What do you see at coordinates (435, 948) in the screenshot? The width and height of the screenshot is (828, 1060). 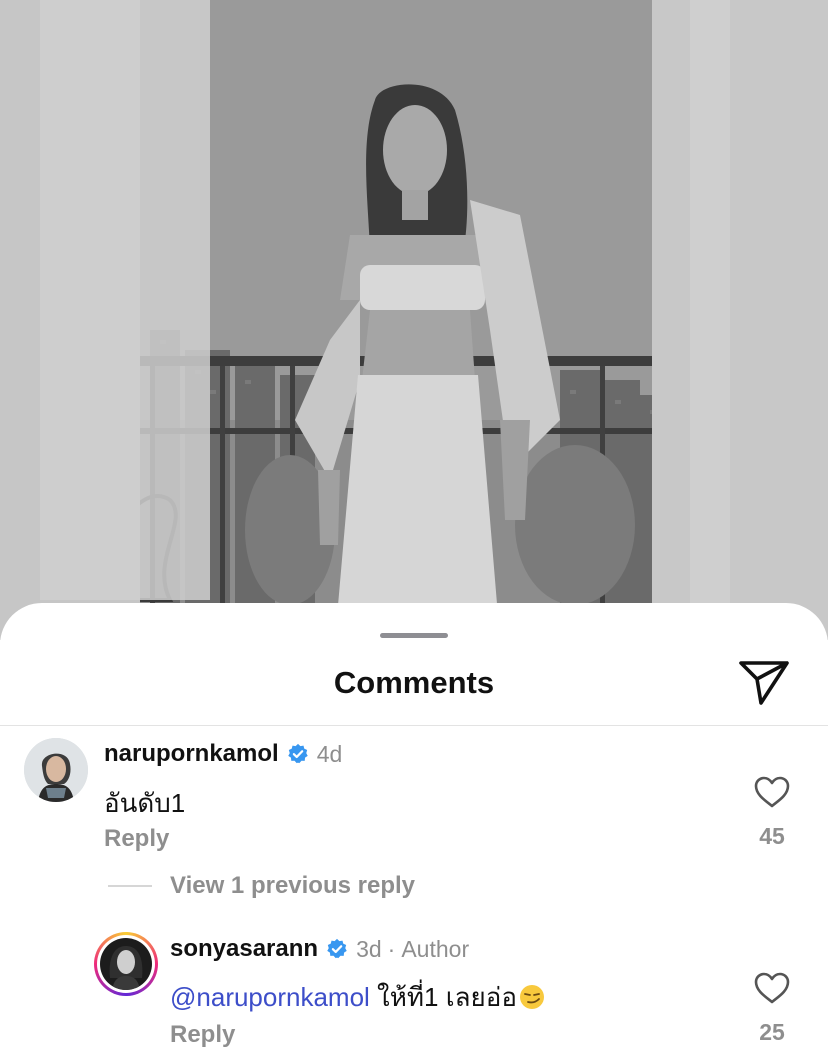 I see `author-badge: Author` at bounding box center [435, 948].